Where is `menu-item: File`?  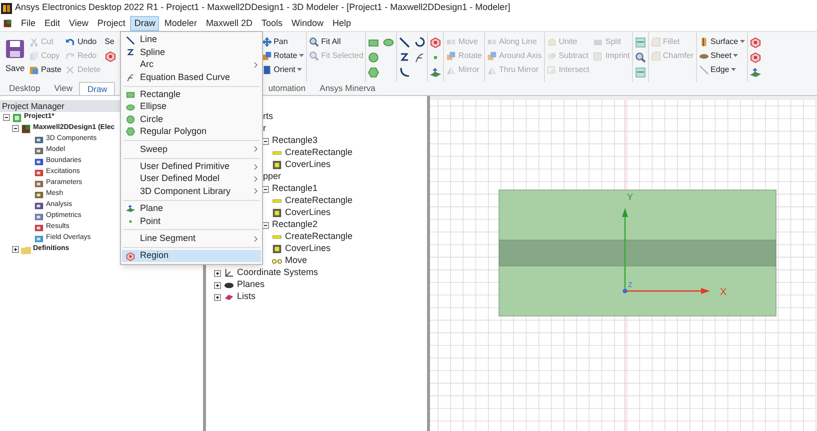
menu-item: File is located at coordinates (28, 23).